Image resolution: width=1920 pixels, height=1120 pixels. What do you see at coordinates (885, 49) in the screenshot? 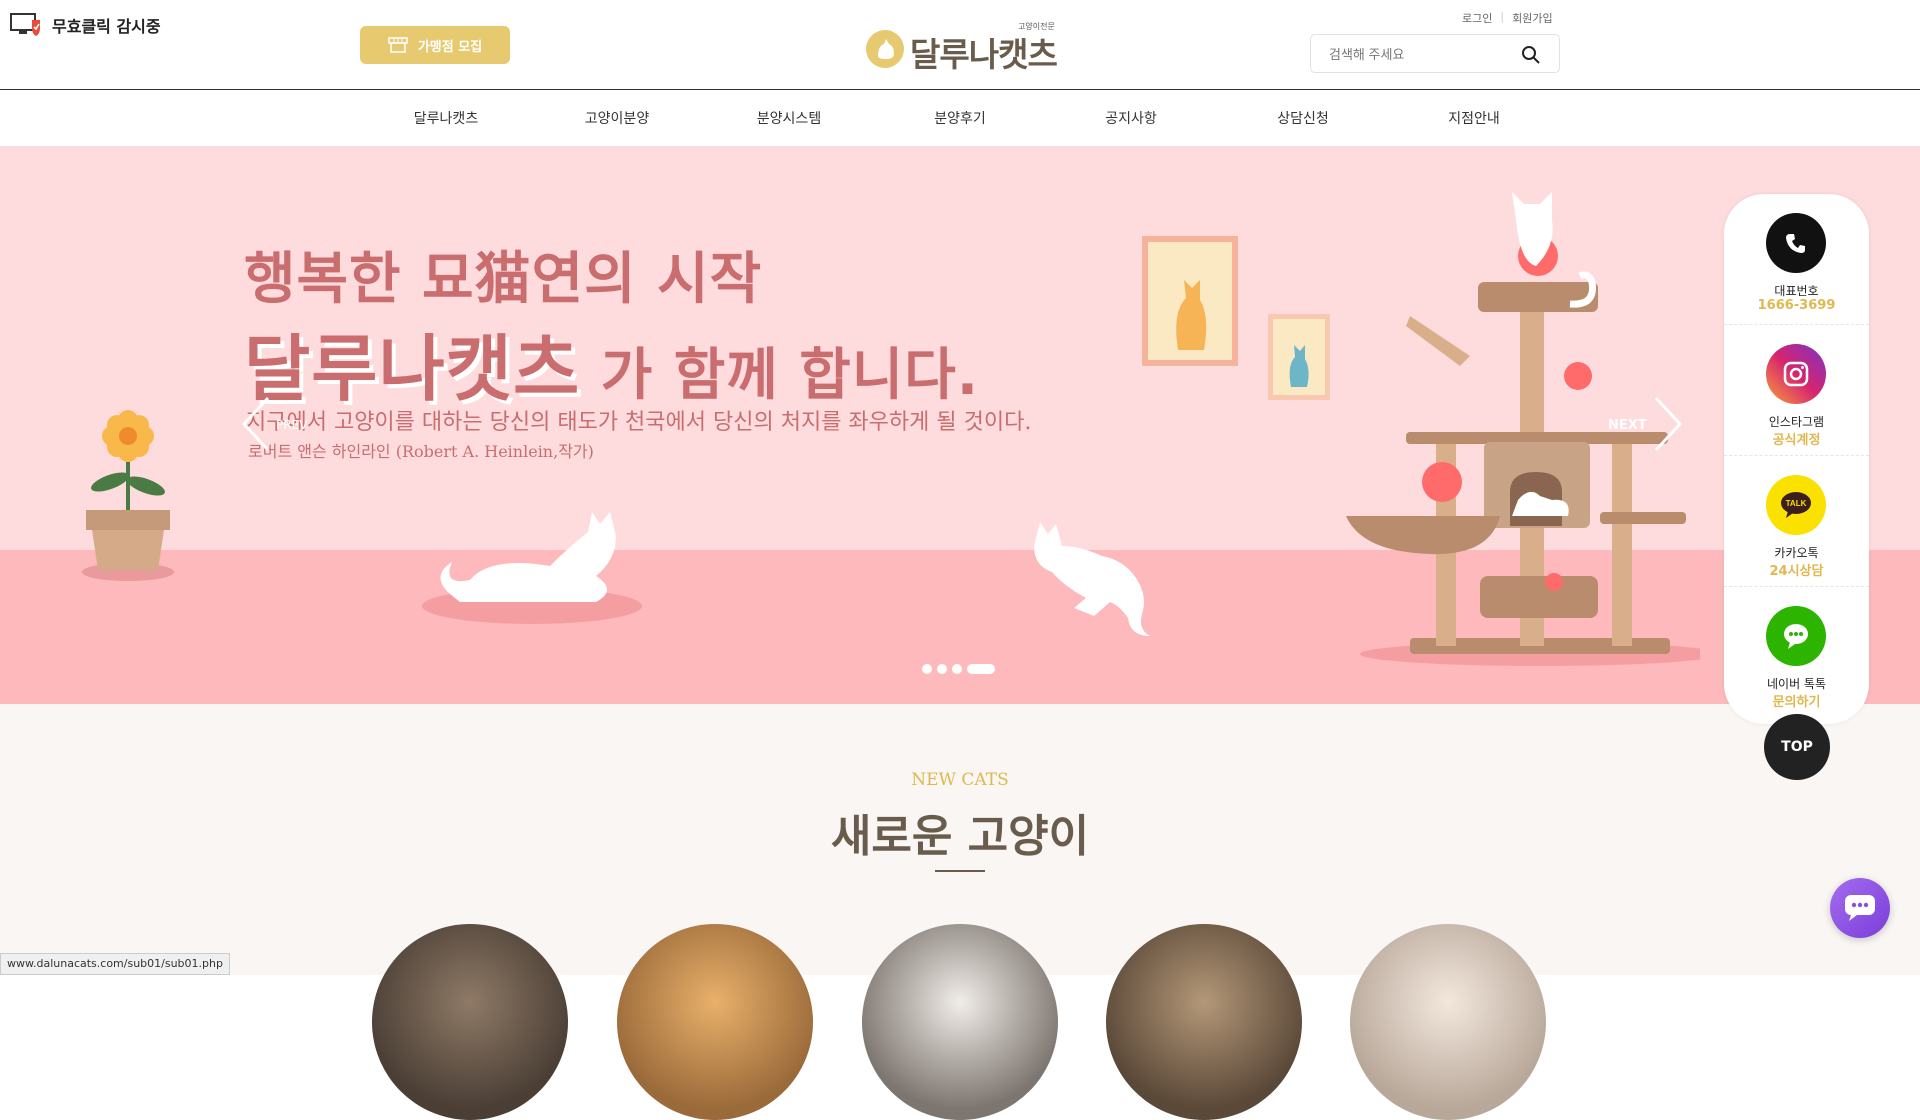
I see `cat-logo-icon` at bounding box center [885, 49].